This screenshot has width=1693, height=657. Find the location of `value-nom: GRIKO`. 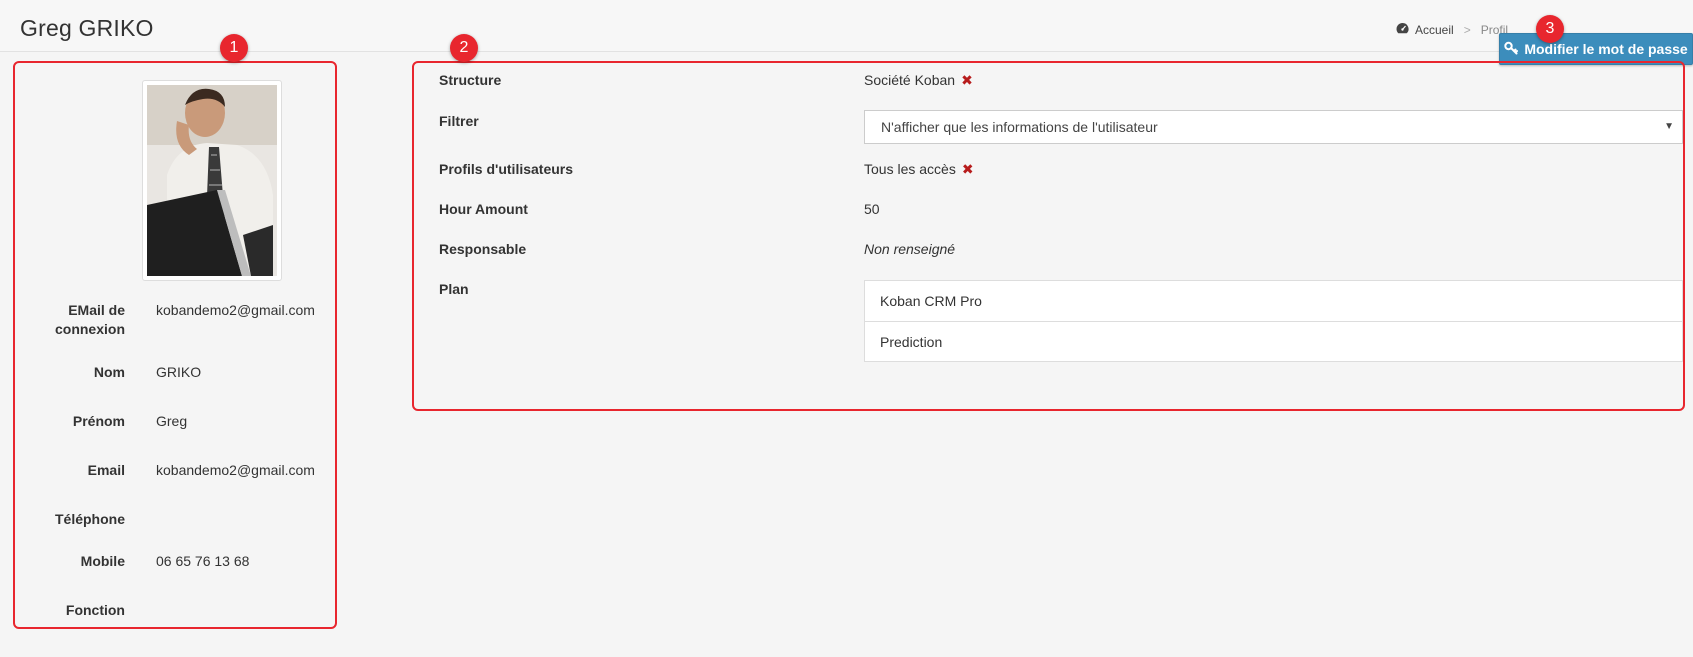

value-nom: GRIKO is located at coordinates (179, 372).